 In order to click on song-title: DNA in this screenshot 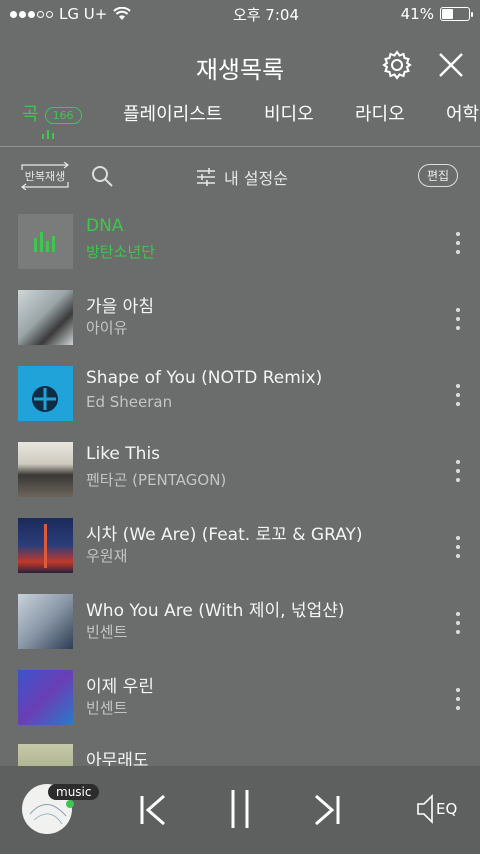, I will do `click(105, 226)`.